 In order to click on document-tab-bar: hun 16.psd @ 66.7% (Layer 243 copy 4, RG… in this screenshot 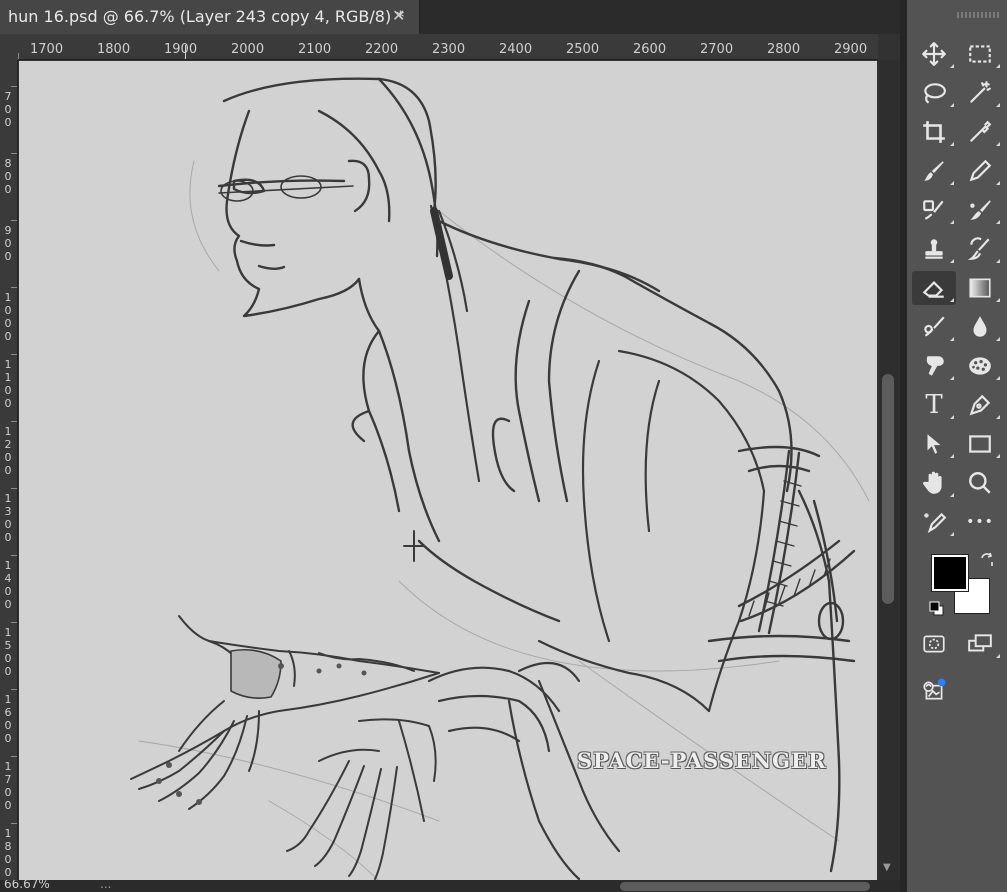, I will do `click(450, 17)`.